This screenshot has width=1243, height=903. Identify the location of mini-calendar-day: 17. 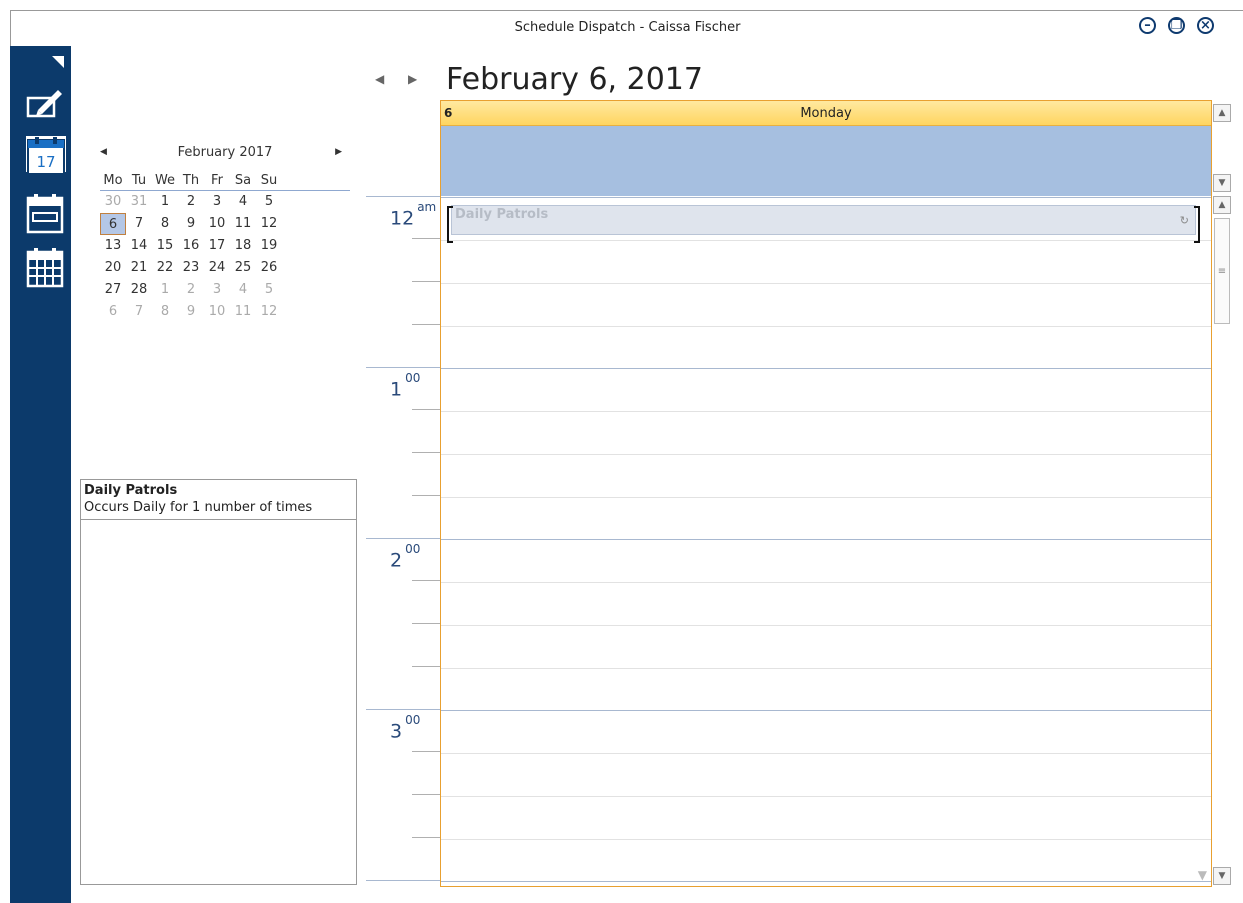
(217, 246).